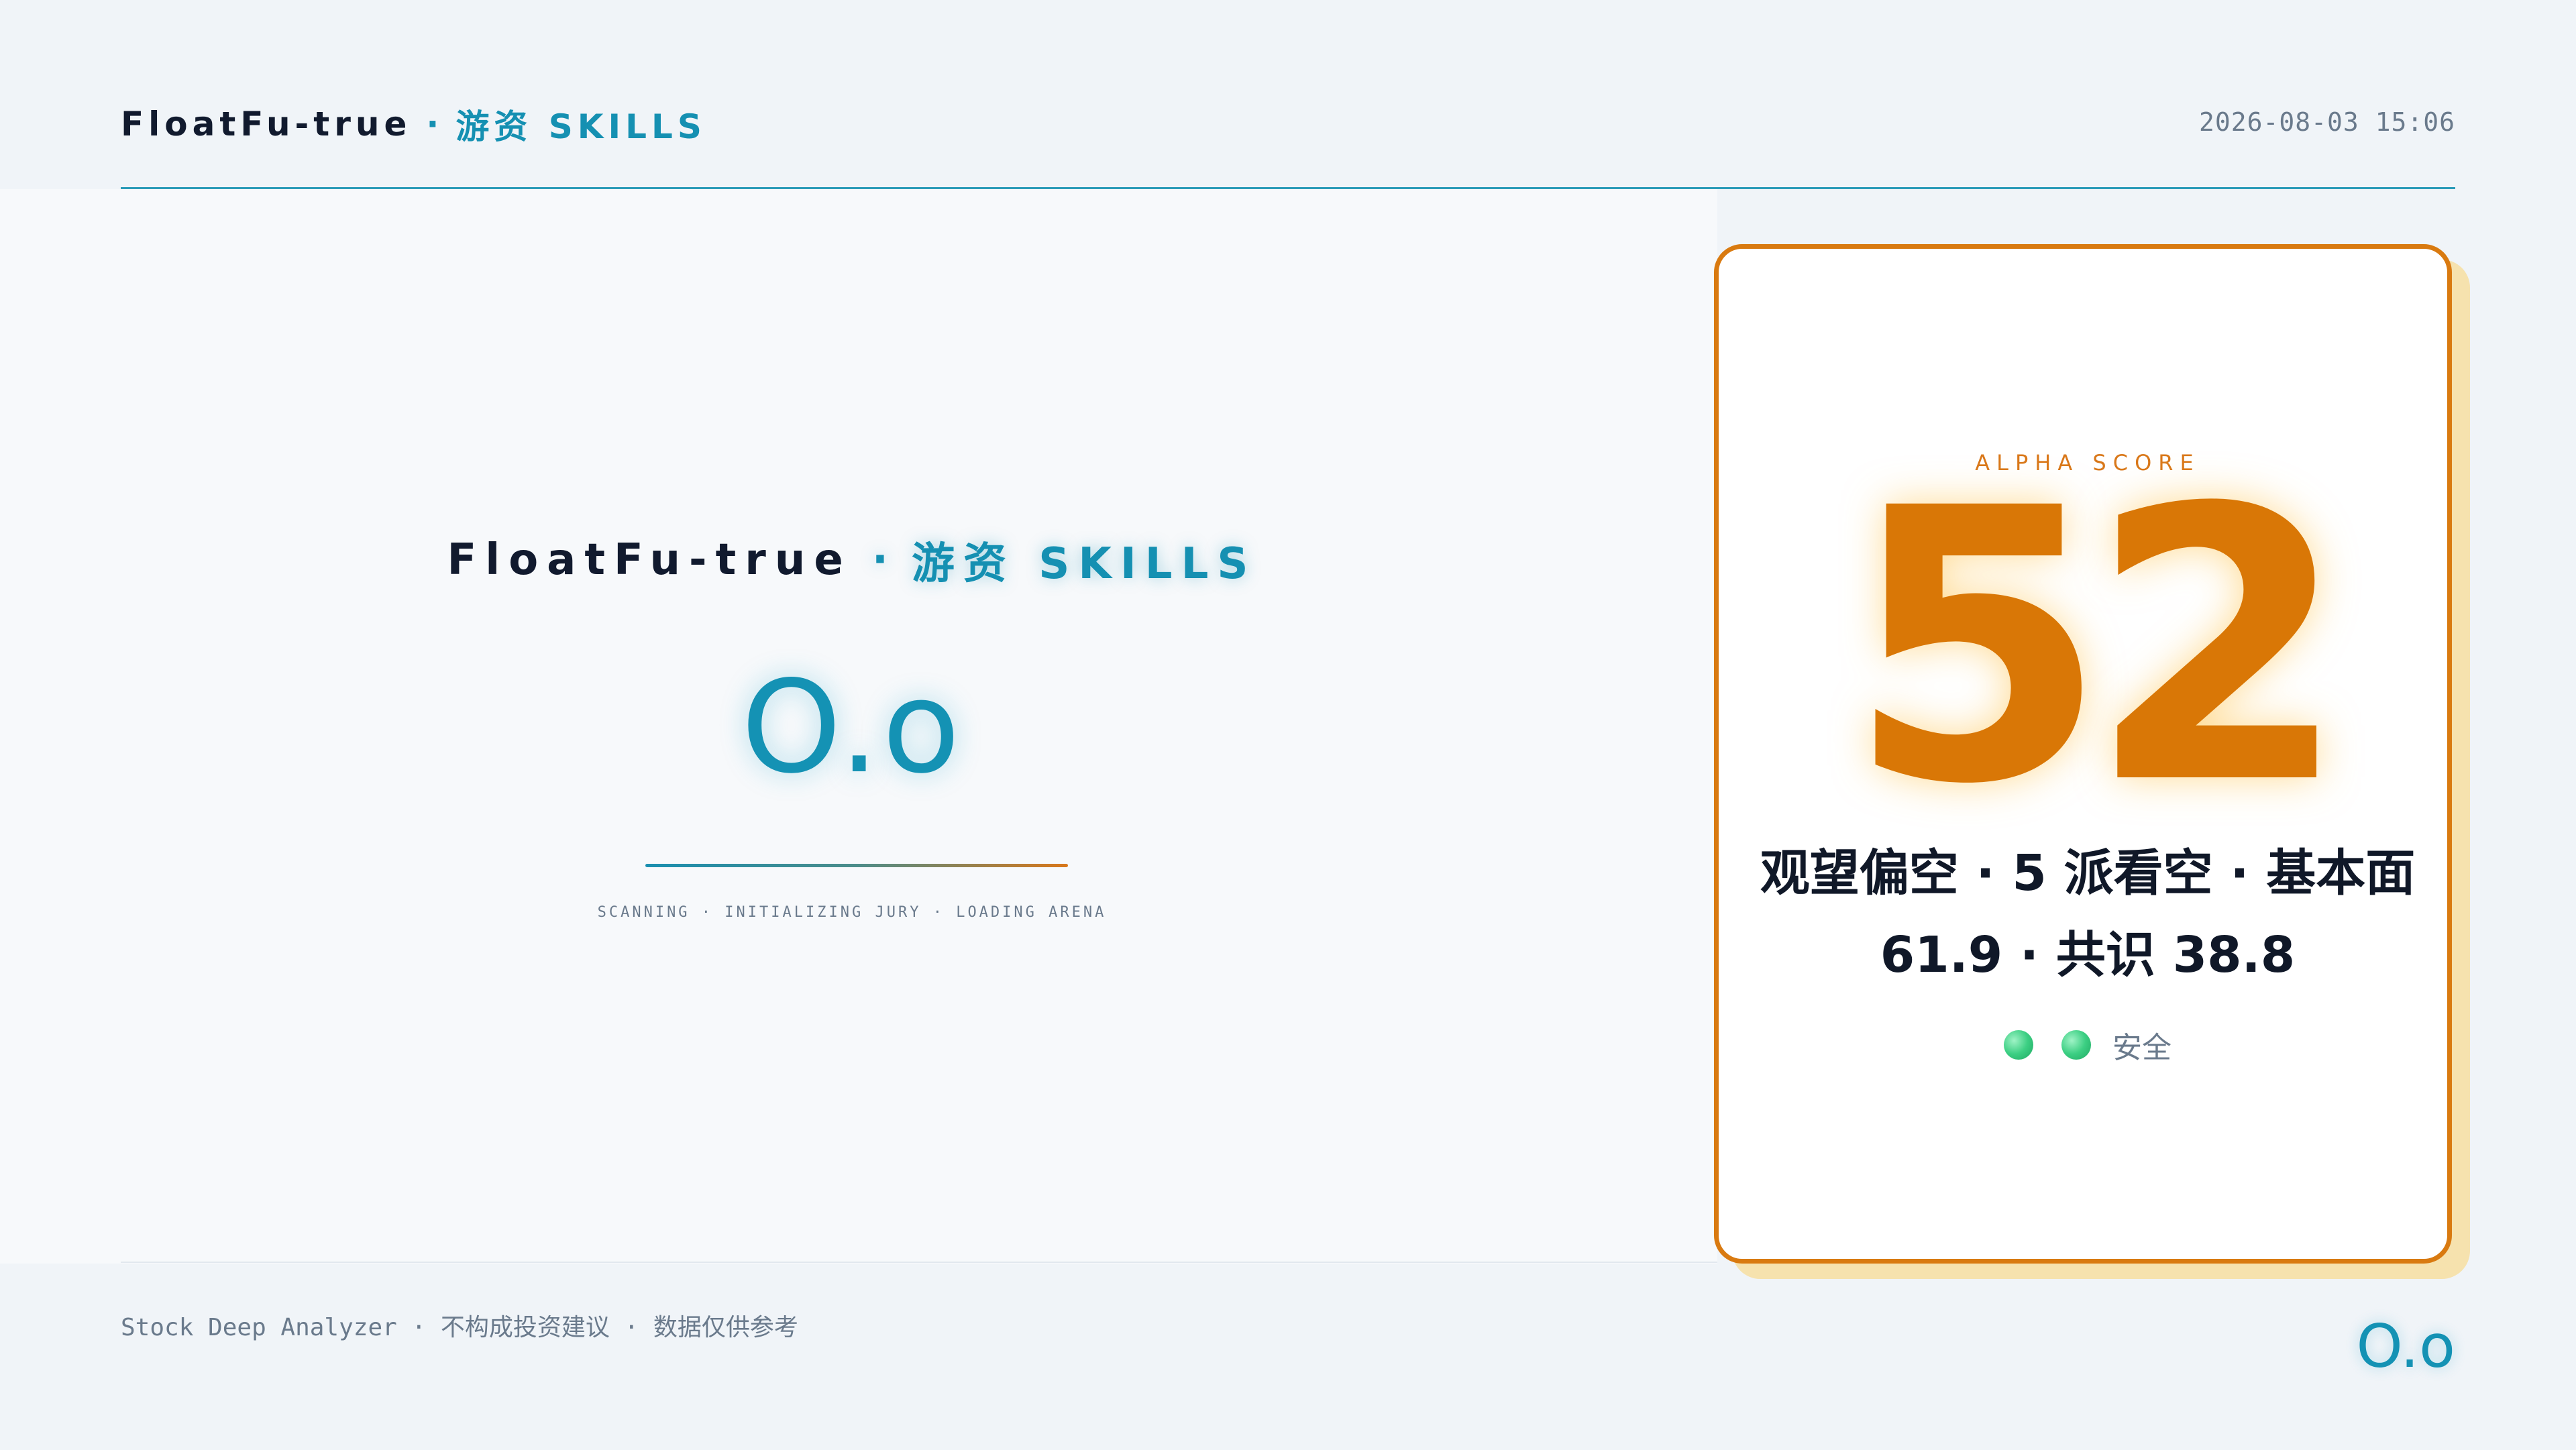  What do you see at coordinates (2088, 914) in the screenshot?
I see `score-card-summary: 观望偏空 · 5 派看空 · 基本面 61.9 · 共识 38.8` at bounding box center [2088, 914].